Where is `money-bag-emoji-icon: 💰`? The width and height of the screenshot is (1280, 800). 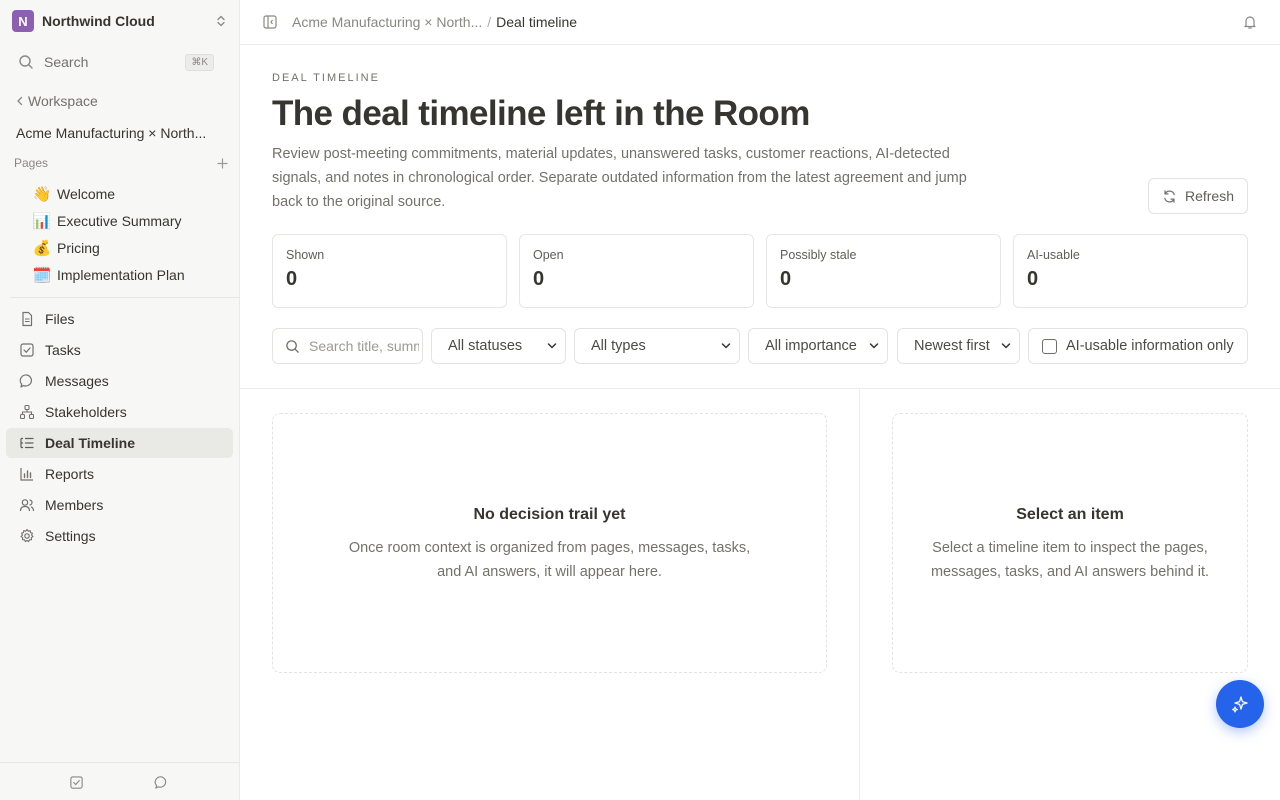
money-bag-emoji-icon: 💰 is located at coordinates (42, 248).